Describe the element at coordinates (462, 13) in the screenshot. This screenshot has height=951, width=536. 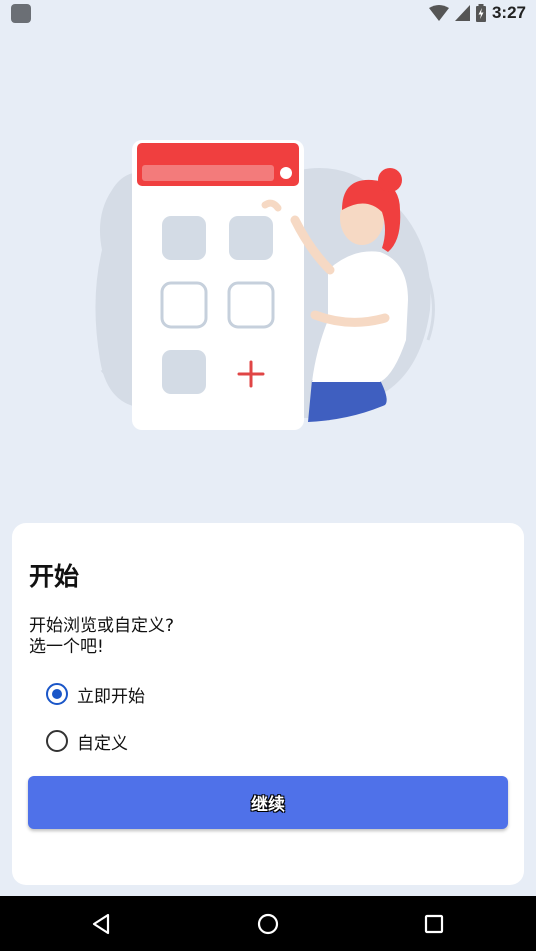
I see `cell-signal-icon` at that location.